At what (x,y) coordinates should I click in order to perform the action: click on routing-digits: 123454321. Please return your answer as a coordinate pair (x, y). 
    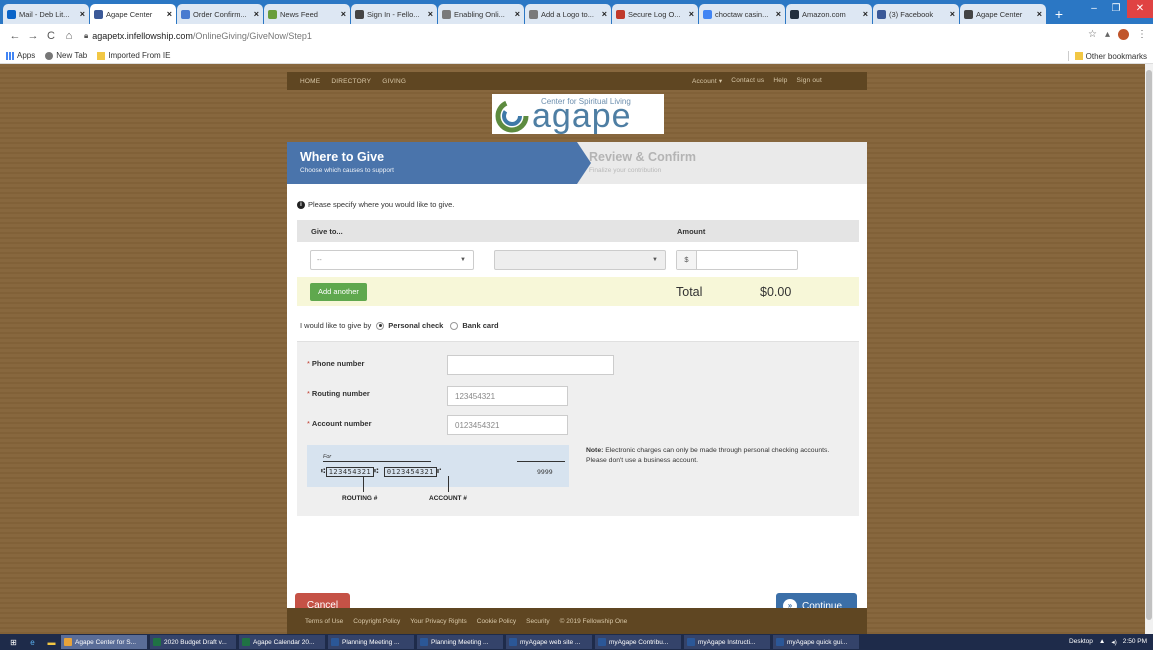
    Looking at the image, I should click on (350, 472).